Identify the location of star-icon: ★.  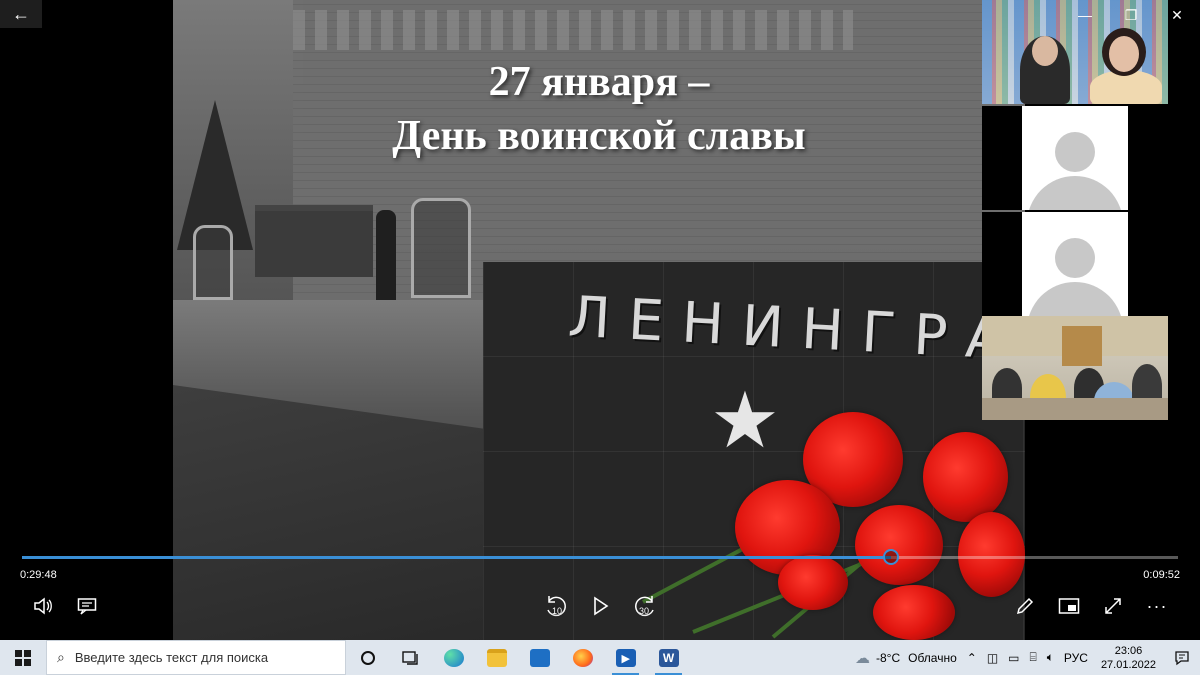
(745, 420).